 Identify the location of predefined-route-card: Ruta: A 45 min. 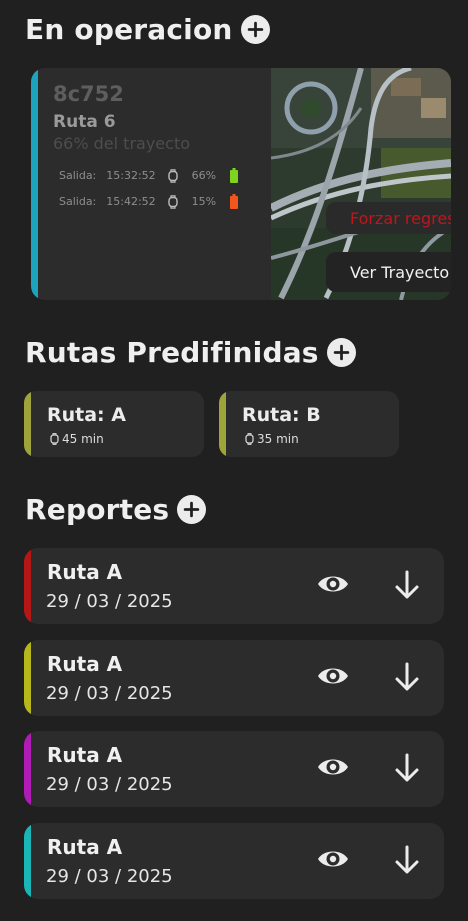
(114, 424).